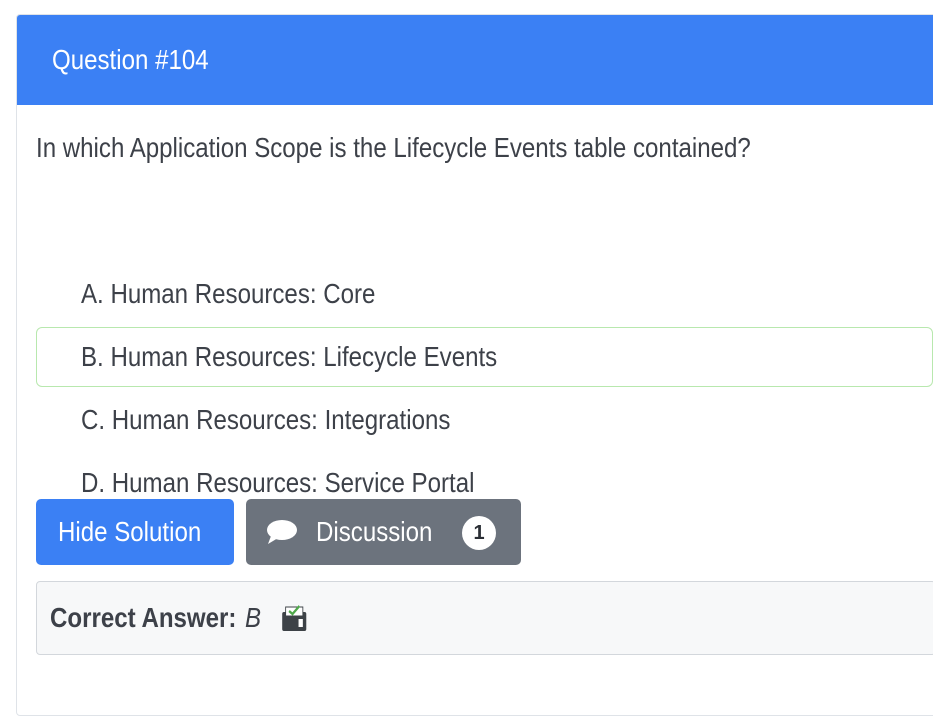  Describe the element at coordinates (479, 533) in the screenshot. I see `discussion-count-badge: 1` at that location.